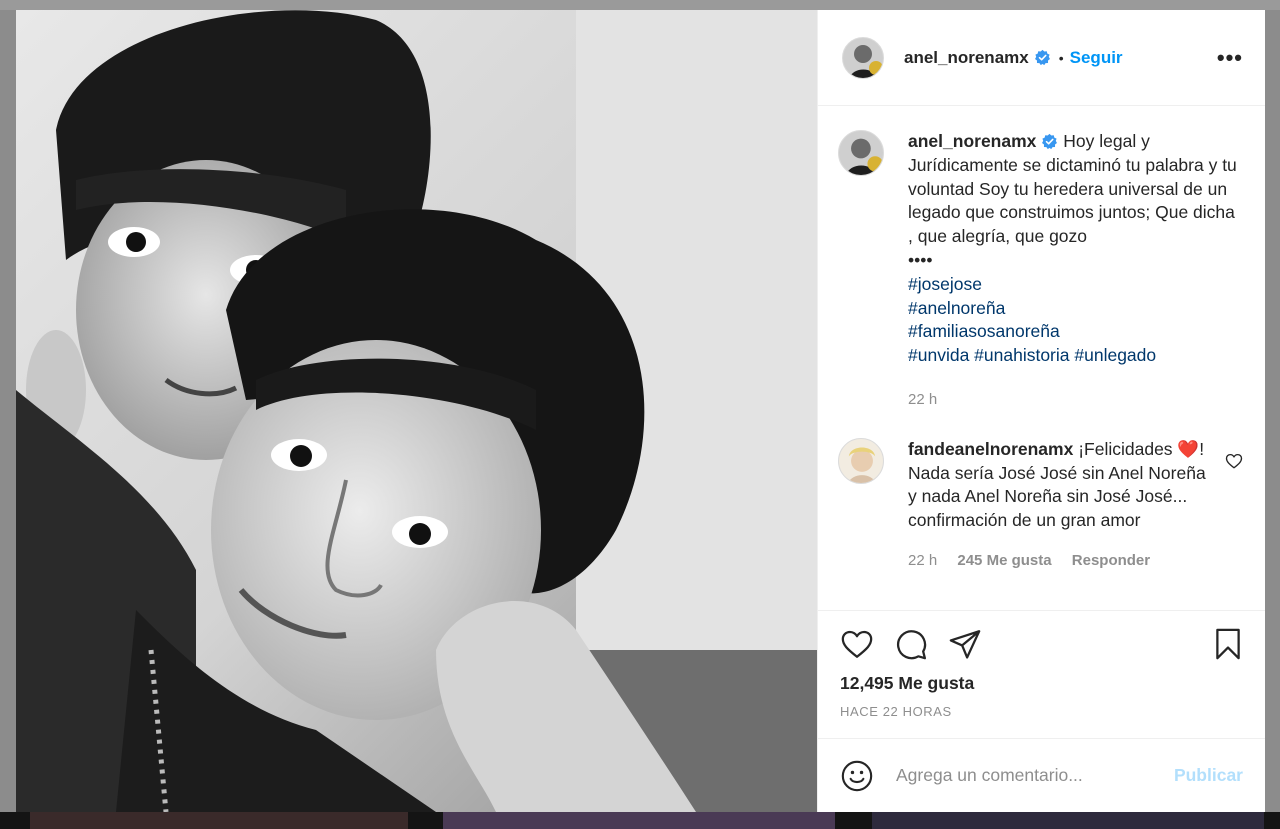 The width and height of the screenshot is (1280, 829). Describe the element at coordinates (1034, 775) in the screenshot. I see `comment-input` at that location.